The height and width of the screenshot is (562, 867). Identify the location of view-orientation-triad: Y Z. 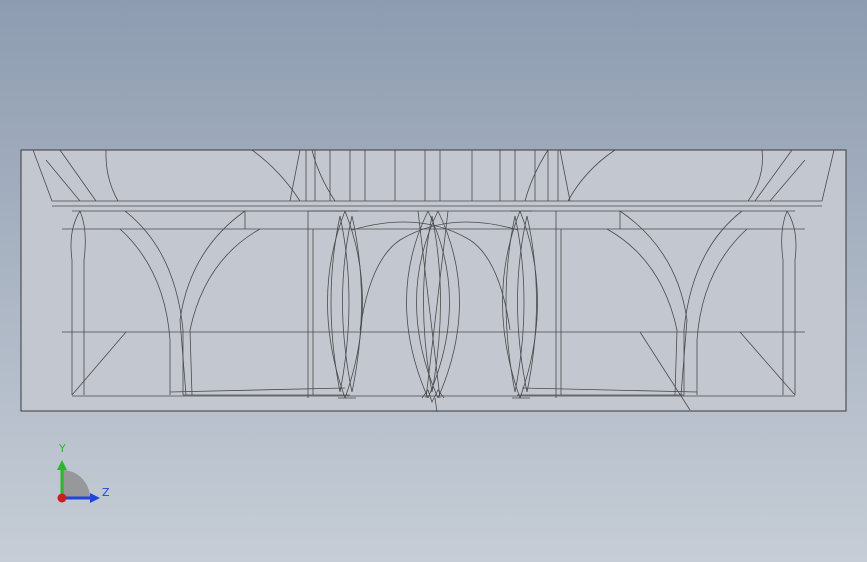
(80, 477).